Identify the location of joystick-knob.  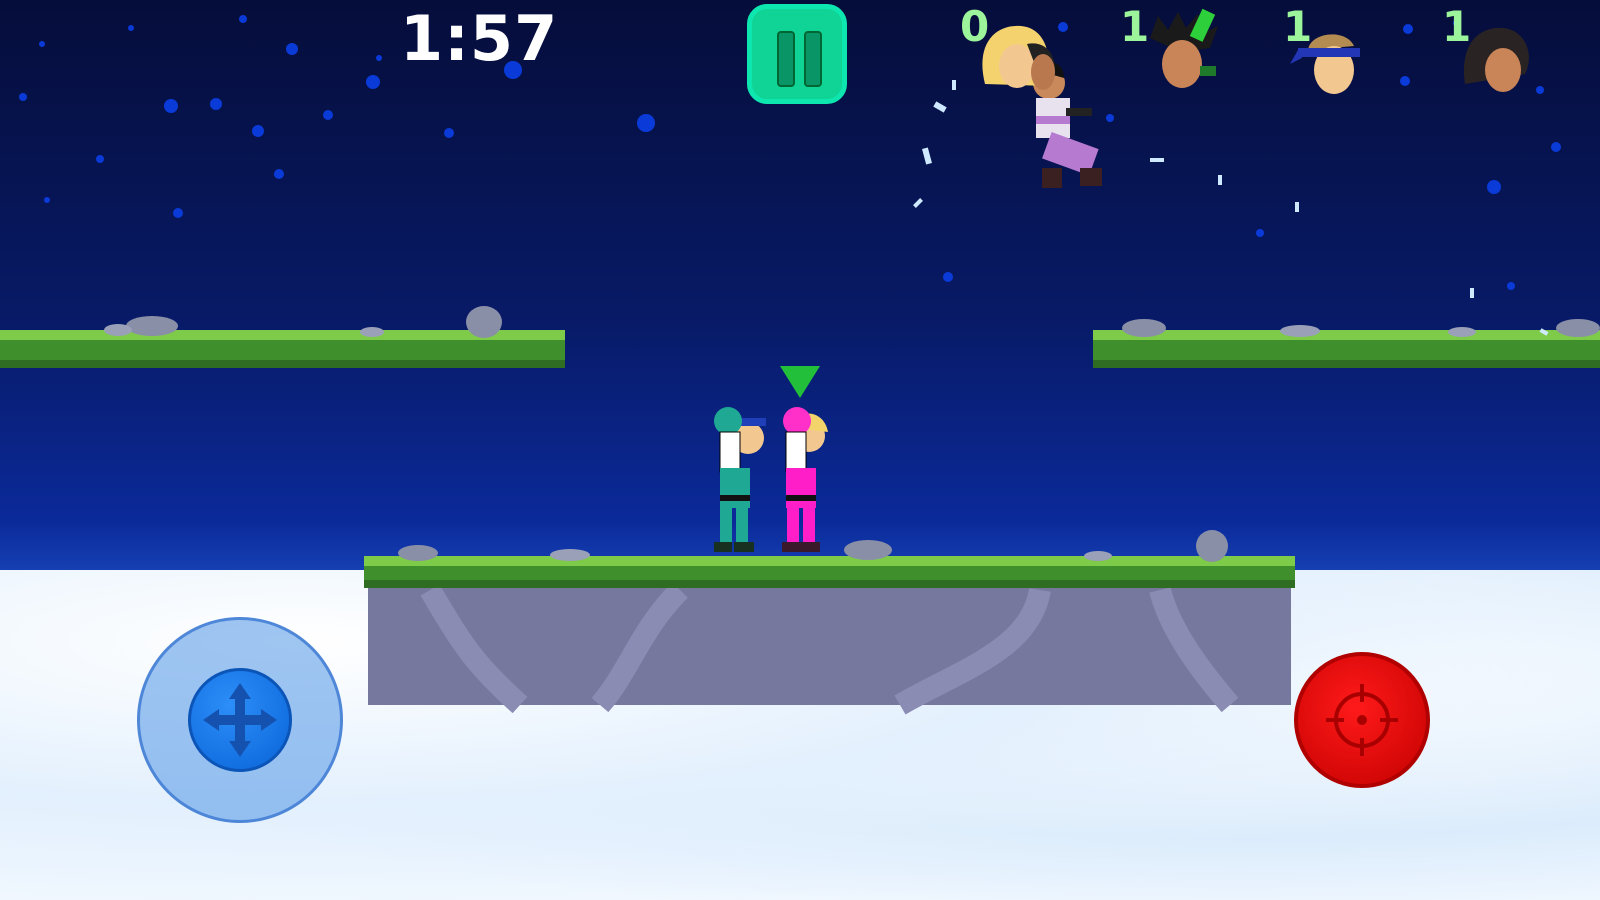
(240, 720).